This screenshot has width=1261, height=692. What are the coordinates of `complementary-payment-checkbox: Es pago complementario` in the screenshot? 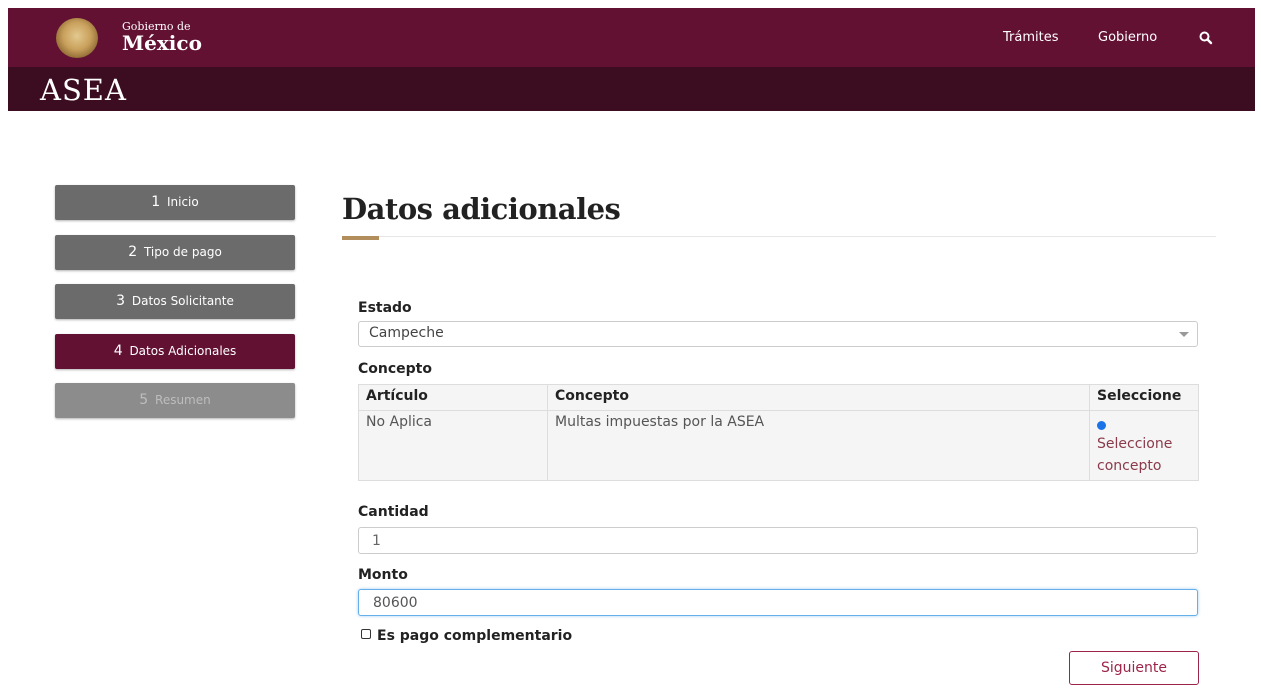 It's located at (466, 636).